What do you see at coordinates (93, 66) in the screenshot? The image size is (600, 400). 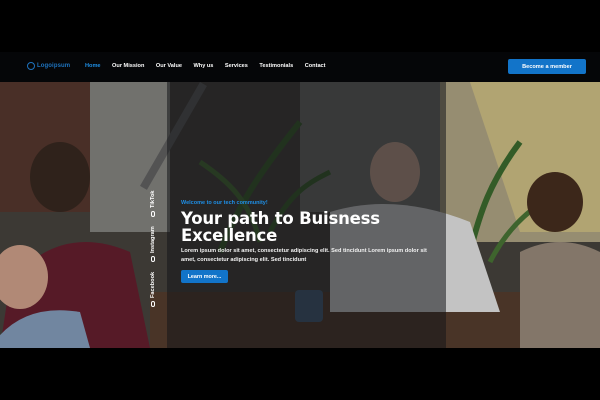 I see `nav-item-home: Home` at bounding box center [93, 66].